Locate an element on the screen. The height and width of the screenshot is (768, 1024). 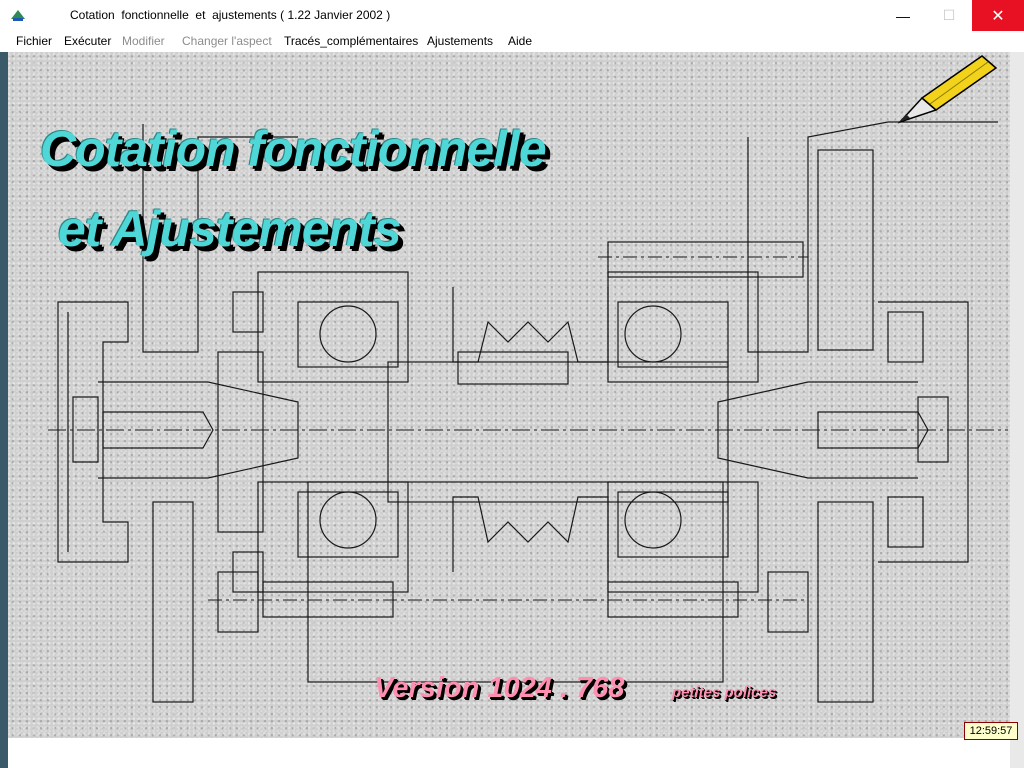
app-icon is located at coordinates (18, 15).